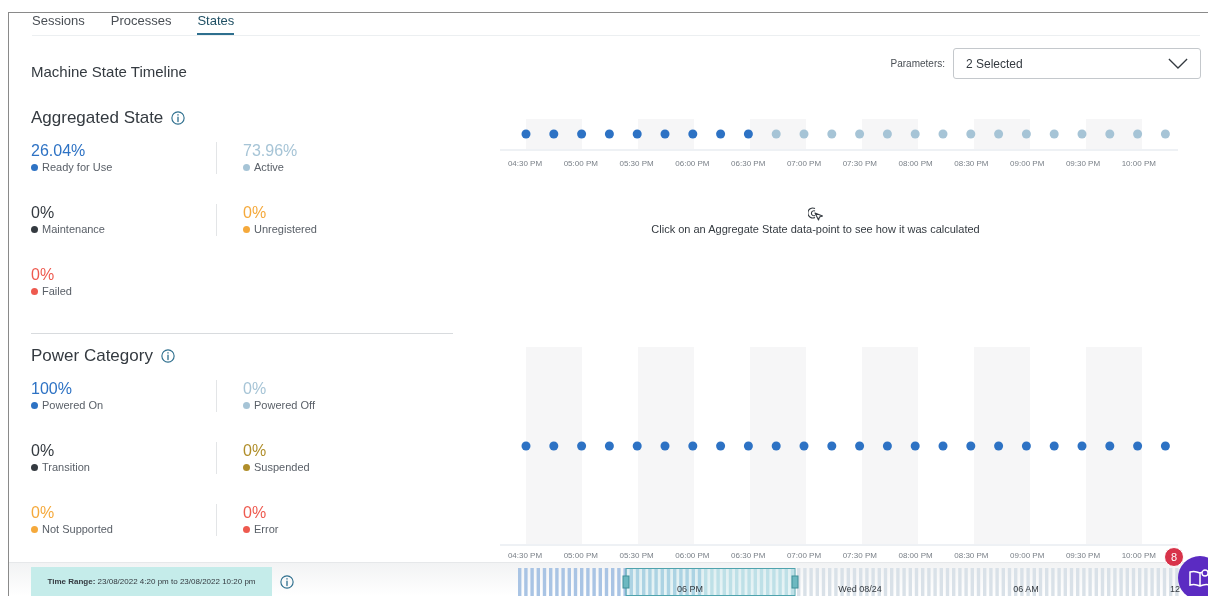 Image resolution: width=1208 pixels, height=596 pixels. I want to click on stat-label: Active, so click(269, 167).